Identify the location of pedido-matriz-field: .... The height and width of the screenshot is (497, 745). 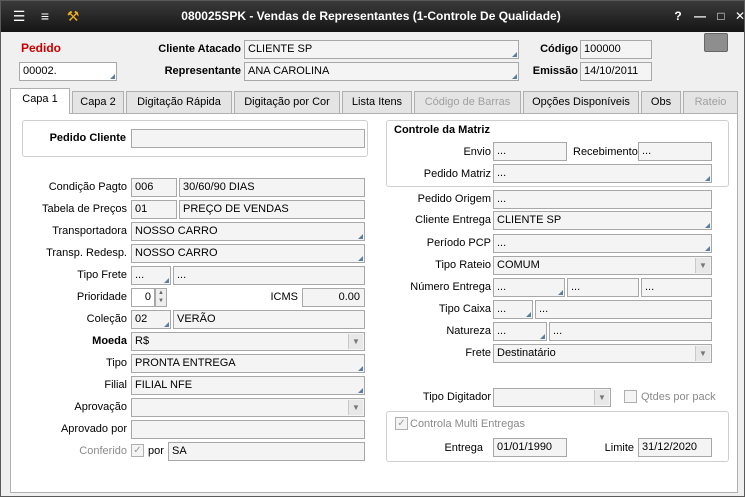
(602, 173).